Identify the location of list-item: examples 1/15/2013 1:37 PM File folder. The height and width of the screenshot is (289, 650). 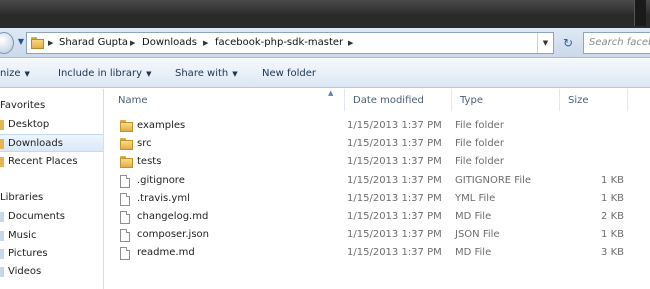
(368, 126).